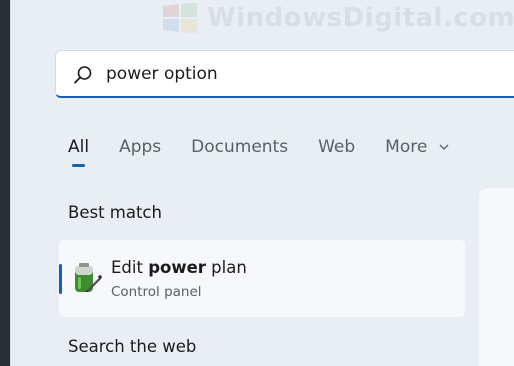 The height and width of the screenshot is (366, 514). What do you see at coordinates (226, 267) in the screenshot?
I see `result-title-suffix: plan` at bounding box center [226, 267].